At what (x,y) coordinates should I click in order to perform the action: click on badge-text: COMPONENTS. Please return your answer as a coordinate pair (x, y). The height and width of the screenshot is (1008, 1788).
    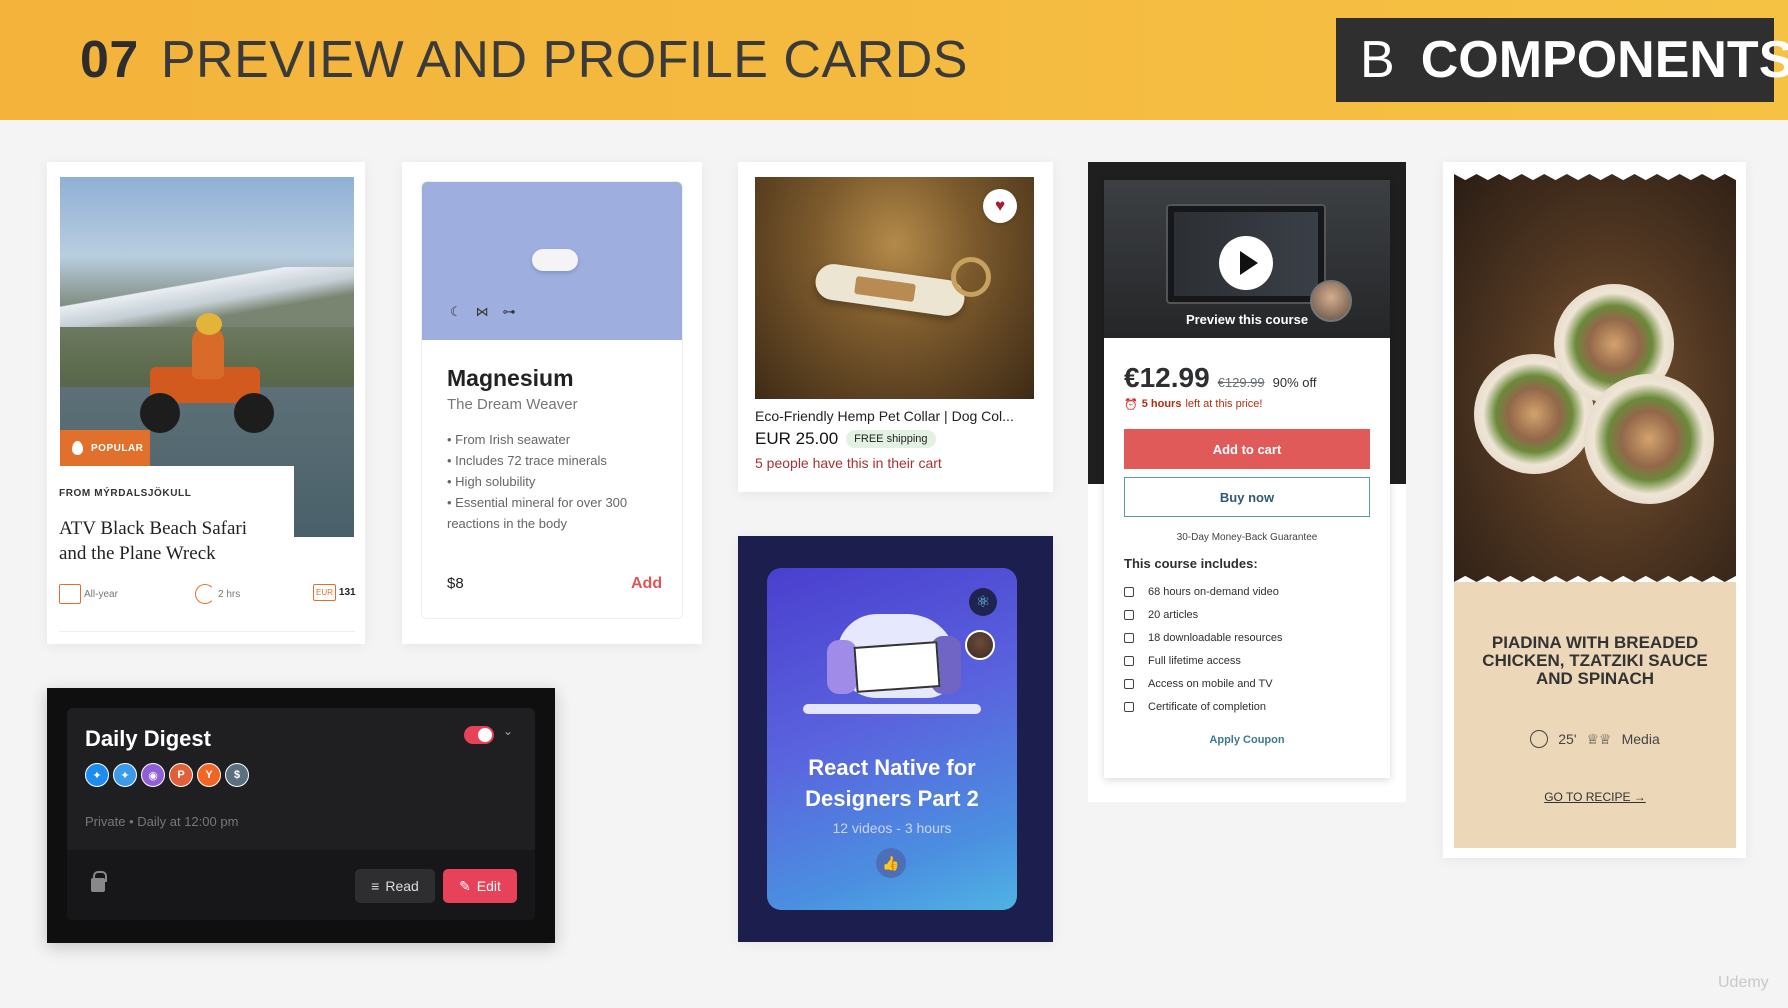
    Looking at the image, I should click on (1604, 60).